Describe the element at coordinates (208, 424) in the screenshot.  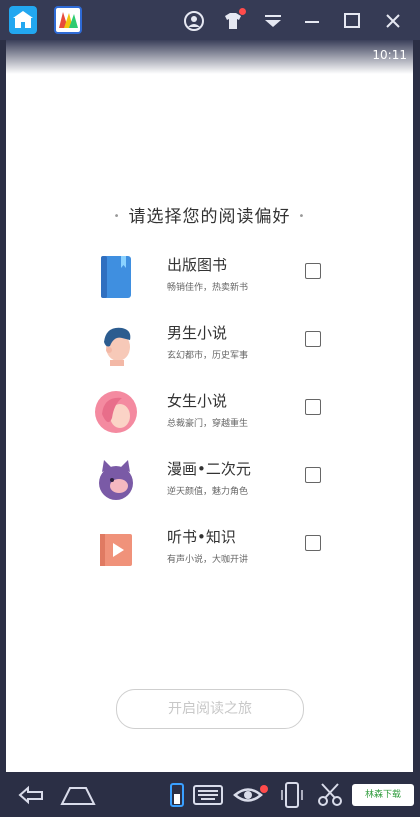
I see `option-subtitle: 总裁豪门，穿越重生` at that location.